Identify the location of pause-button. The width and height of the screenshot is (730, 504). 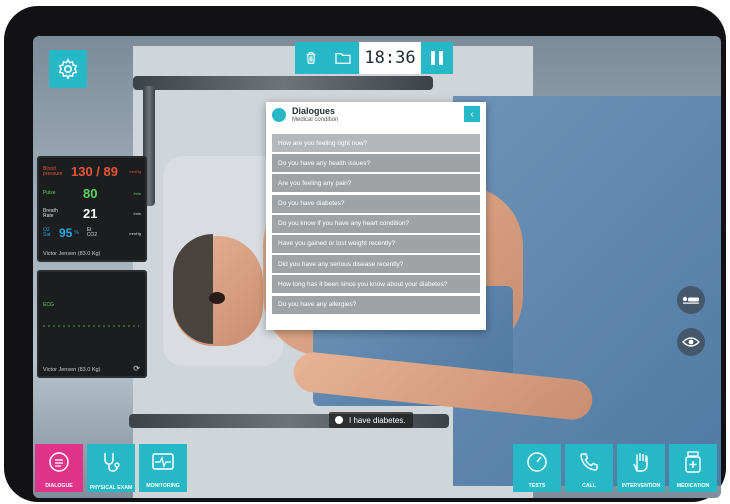
(437, 58).